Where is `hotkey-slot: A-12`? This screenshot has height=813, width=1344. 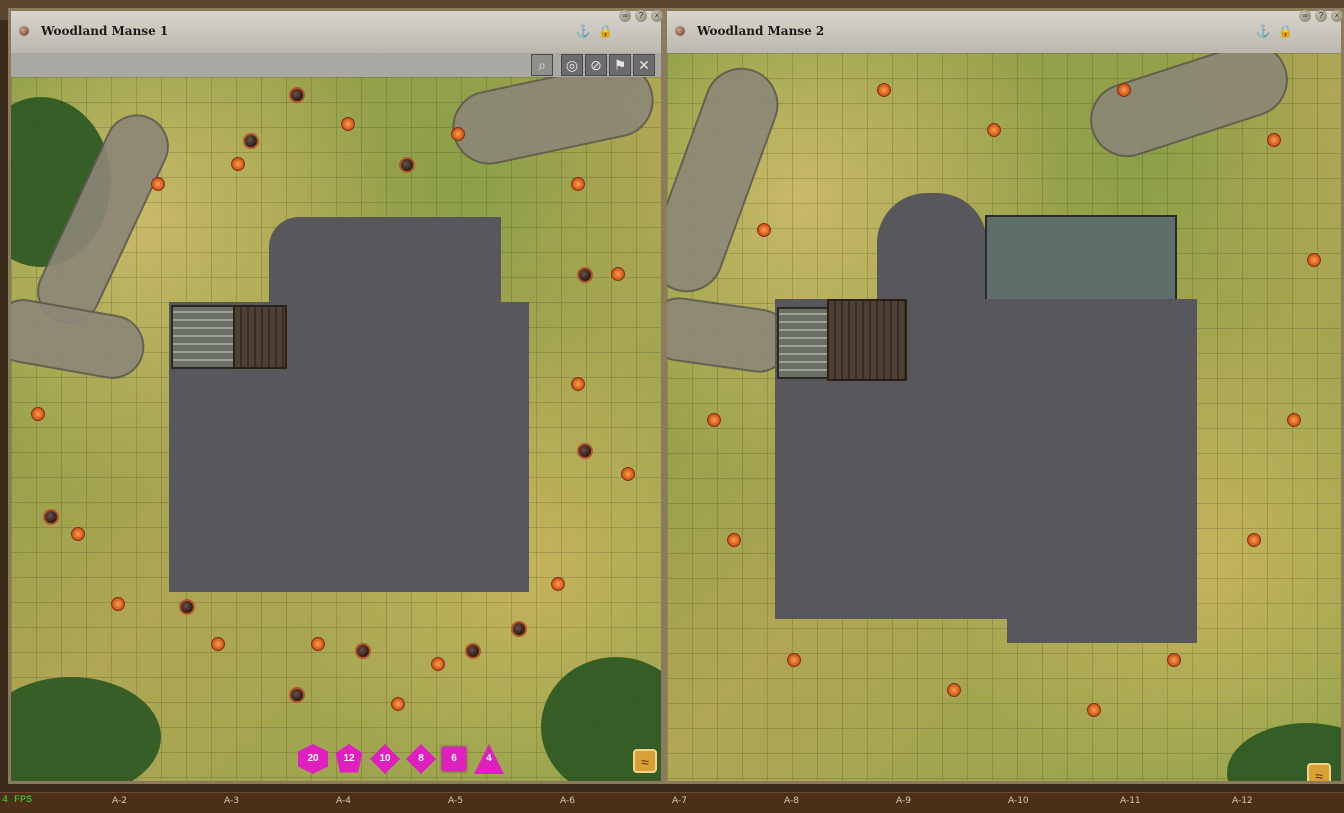
hotkey-slot: A-12 is located at coordinates (1242, 801).